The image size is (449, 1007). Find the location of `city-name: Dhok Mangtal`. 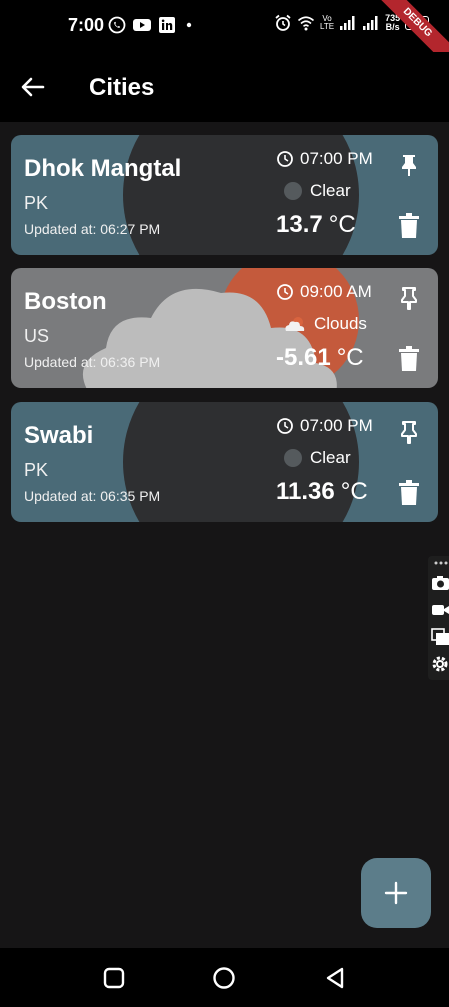

city-name: Dhok Mangtal is located at coordinates (103, 168).